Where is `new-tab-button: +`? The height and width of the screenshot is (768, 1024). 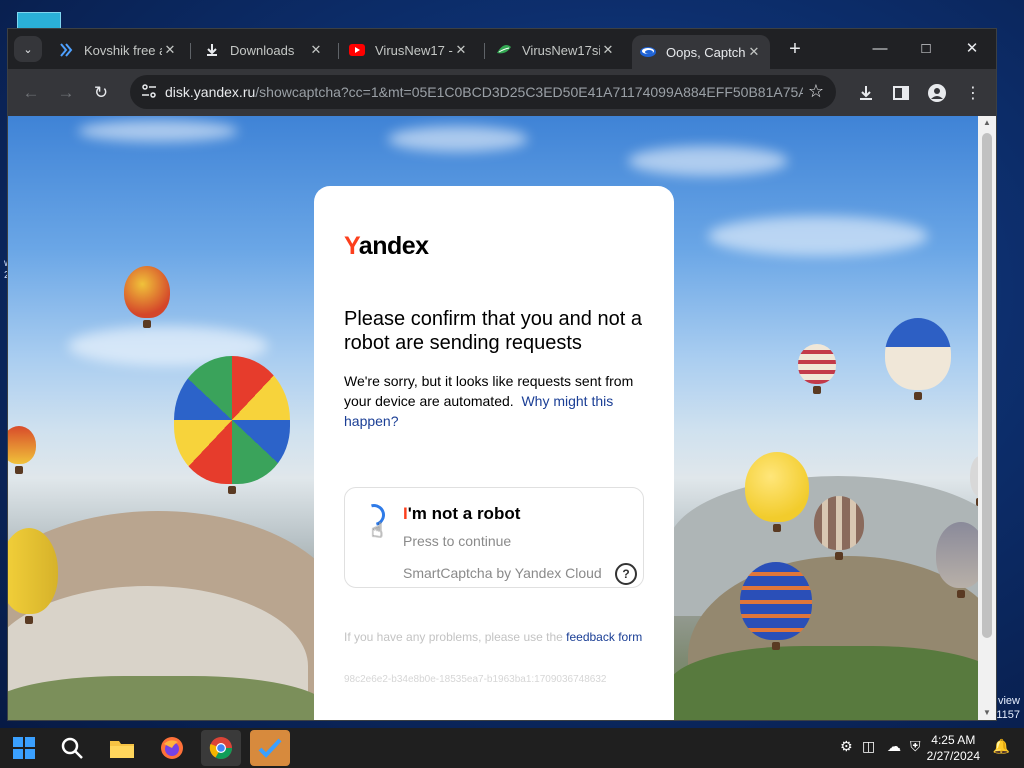
new-tab-button: + is located at coordinates (795, 50).